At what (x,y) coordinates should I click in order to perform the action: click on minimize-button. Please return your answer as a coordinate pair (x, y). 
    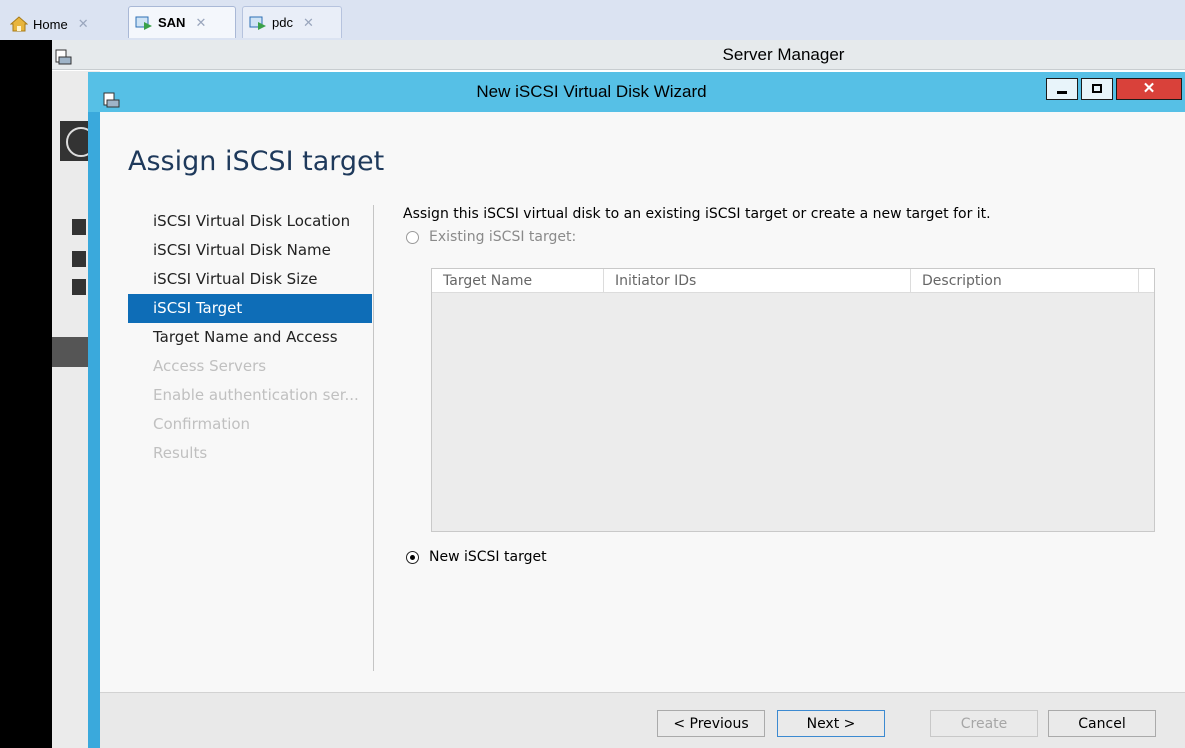
    Looking at the image, I should click on (1062, 89).